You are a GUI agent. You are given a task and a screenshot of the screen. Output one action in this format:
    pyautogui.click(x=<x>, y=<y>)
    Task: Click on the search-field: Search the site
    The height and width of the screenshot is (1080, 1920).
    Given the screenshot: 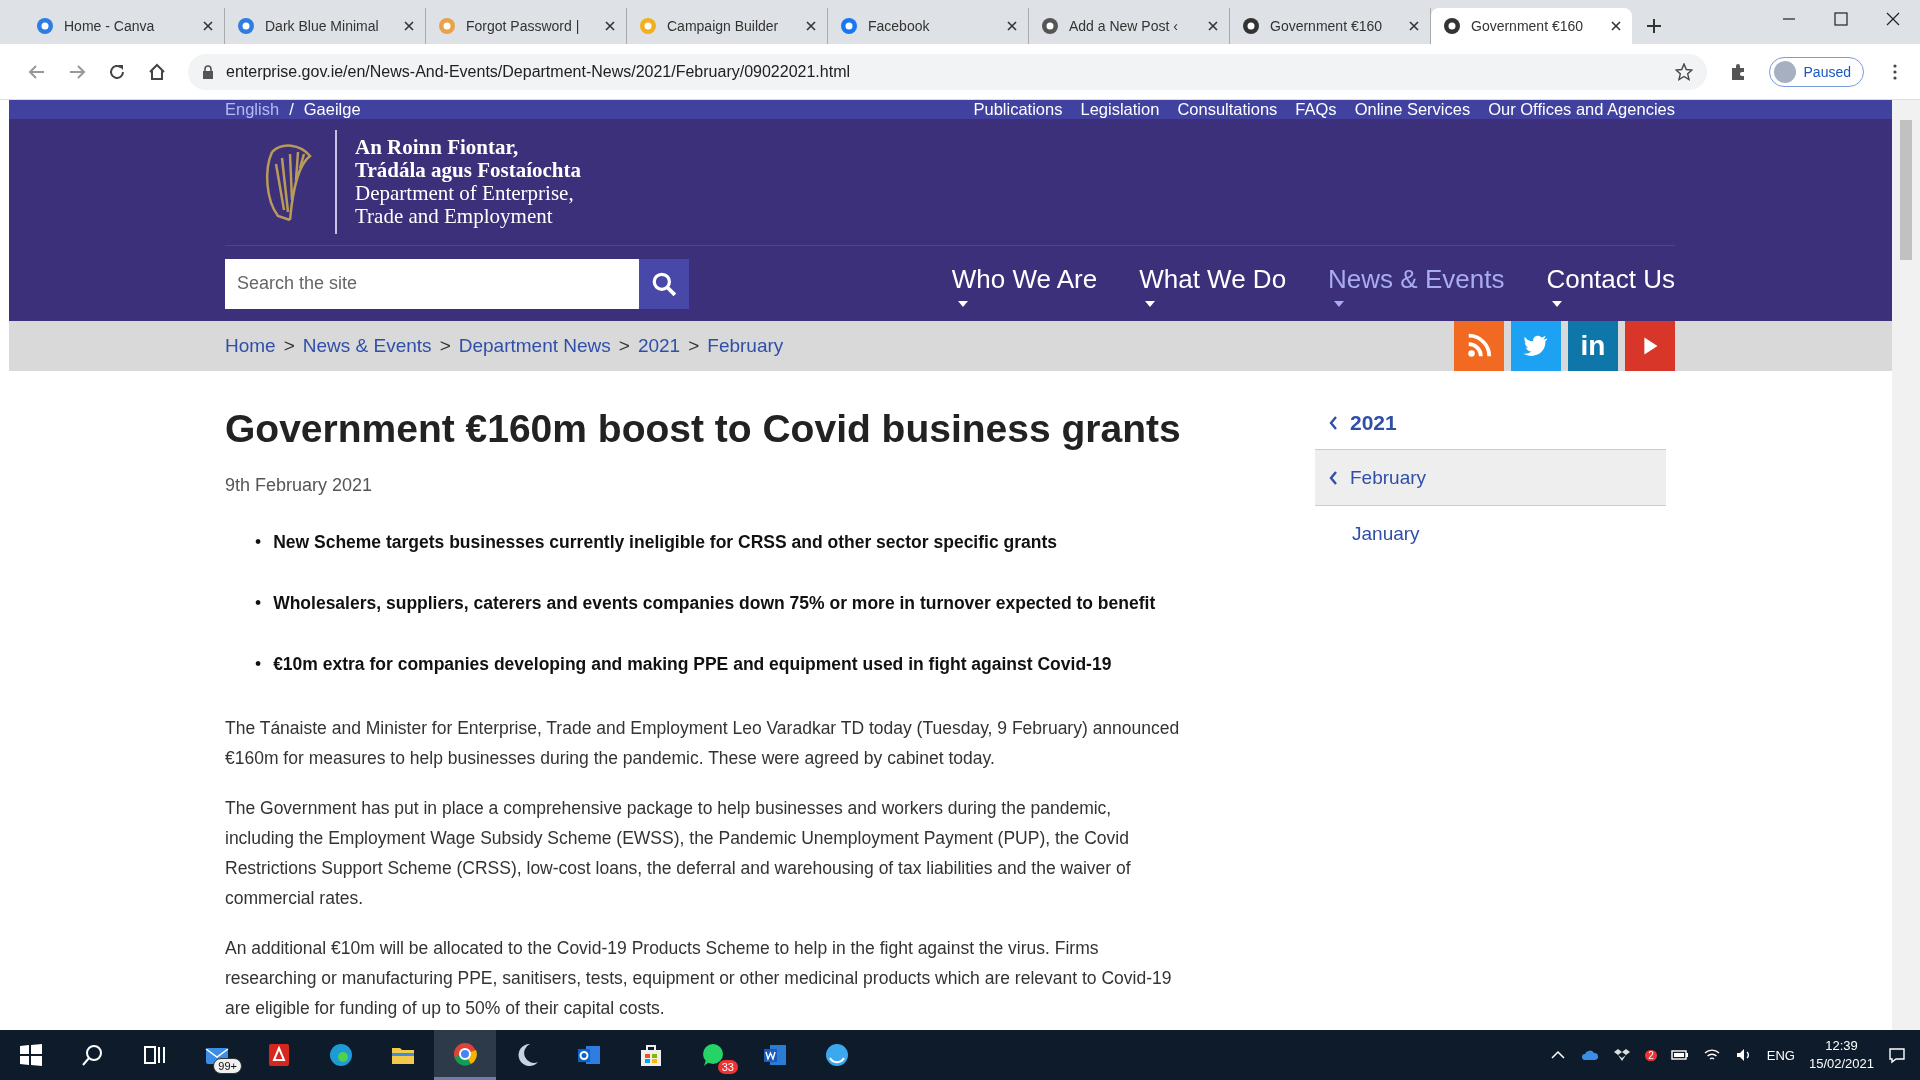 What is the action you would take?
    pyautogui.click(x=432, y=283)
    